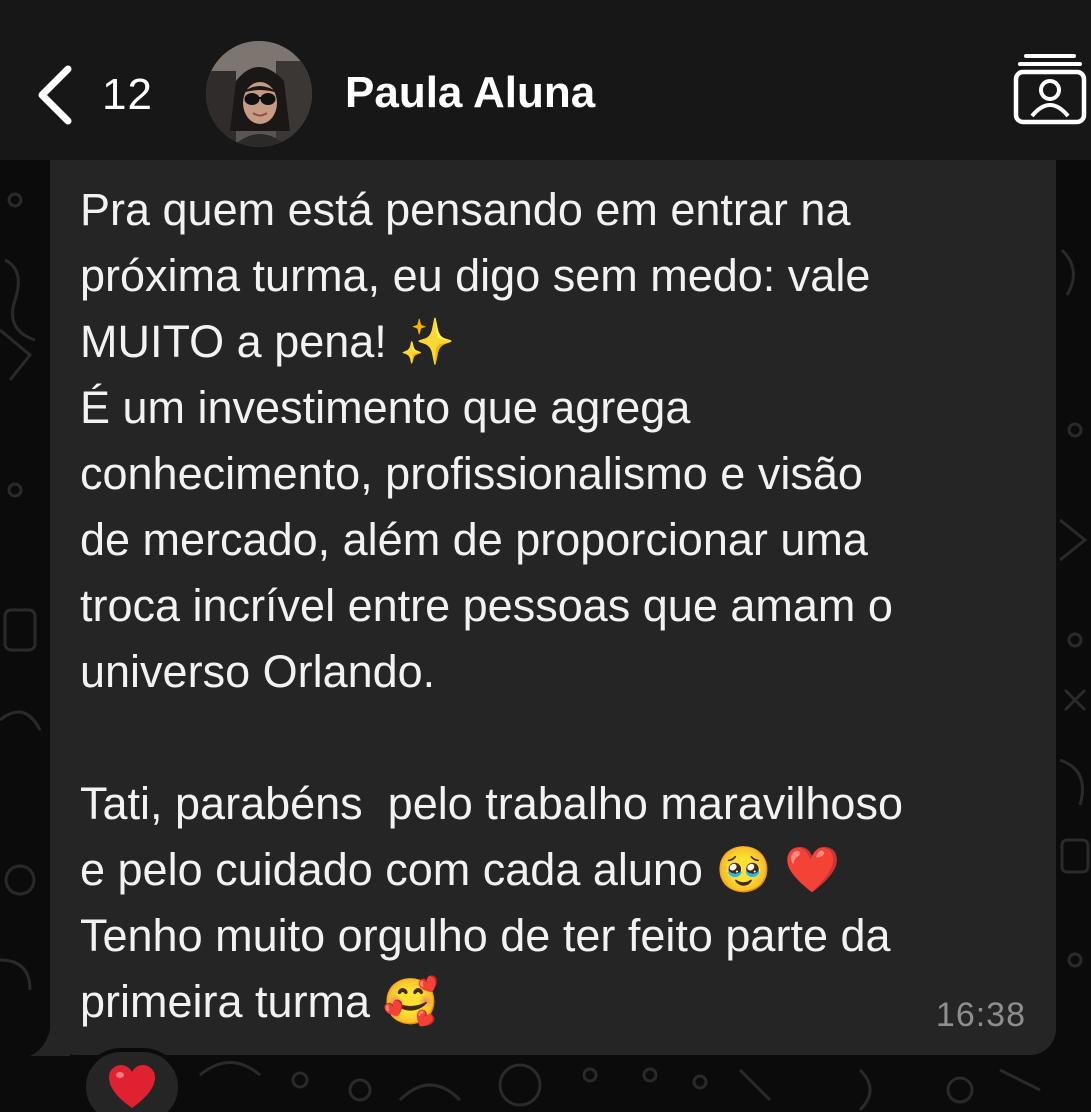 This screenshot has width=1091, height=1112. I want to click on unread-count: 12, so click(127, 94).